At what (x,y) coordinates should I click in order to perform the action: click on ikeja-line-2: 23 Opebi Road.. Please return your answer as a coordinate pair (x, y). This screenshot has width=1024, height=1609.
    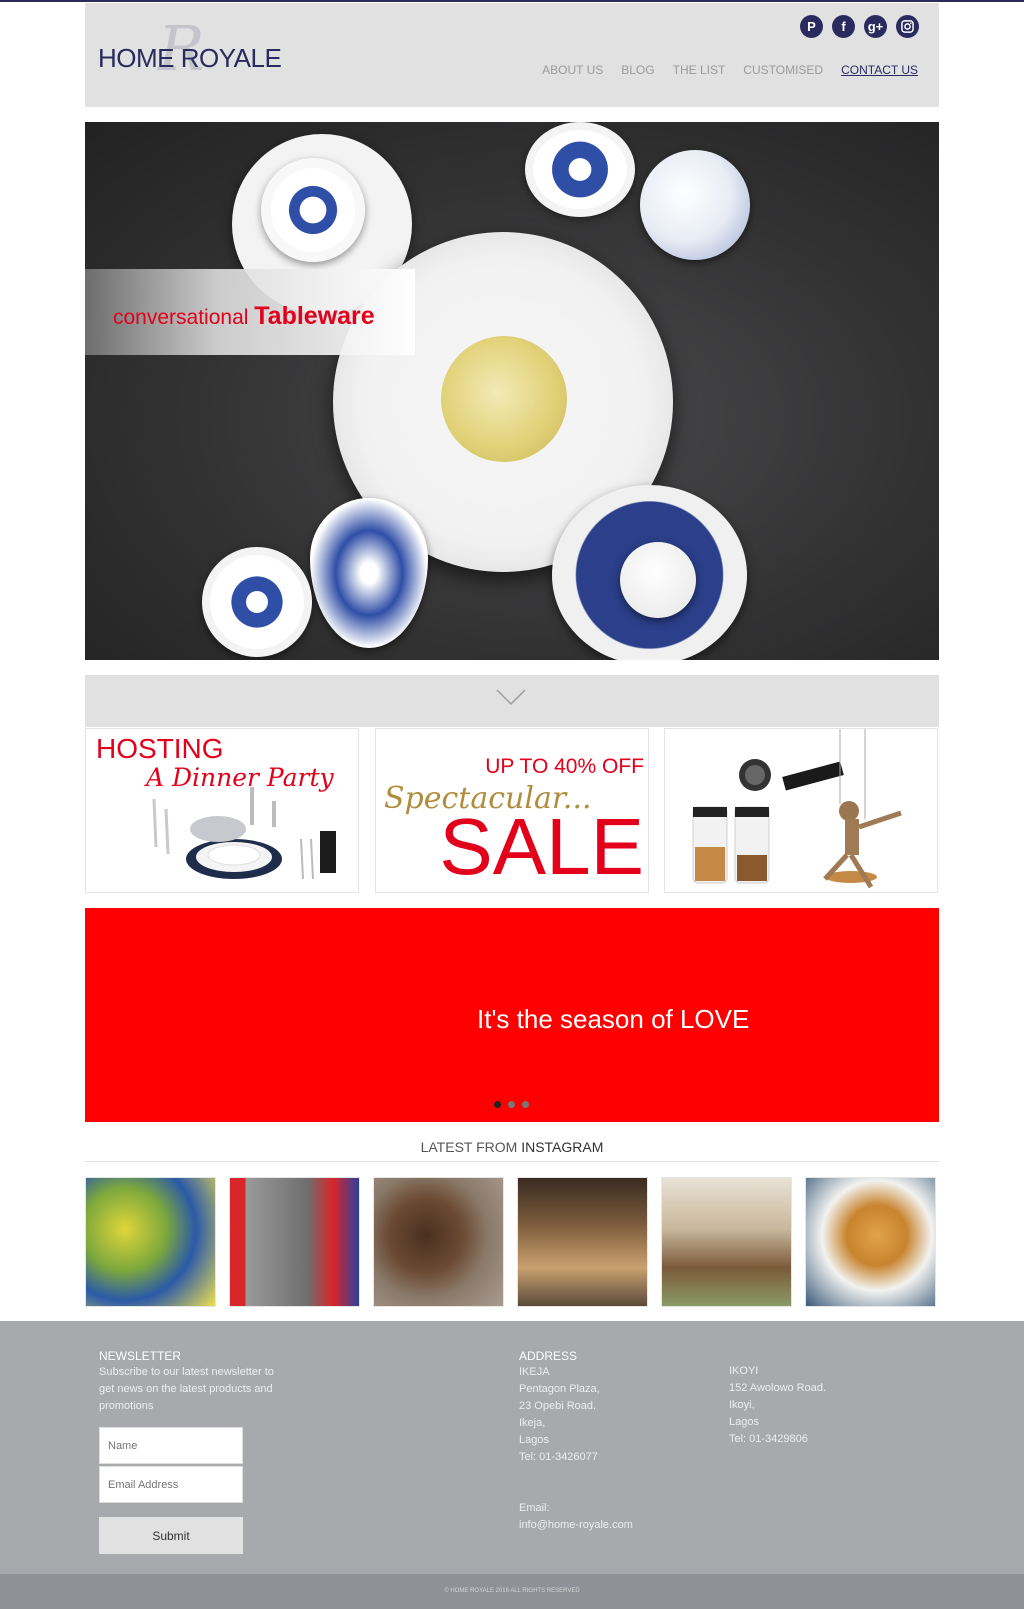
    Looking at the image, I should click on (558, 1406).